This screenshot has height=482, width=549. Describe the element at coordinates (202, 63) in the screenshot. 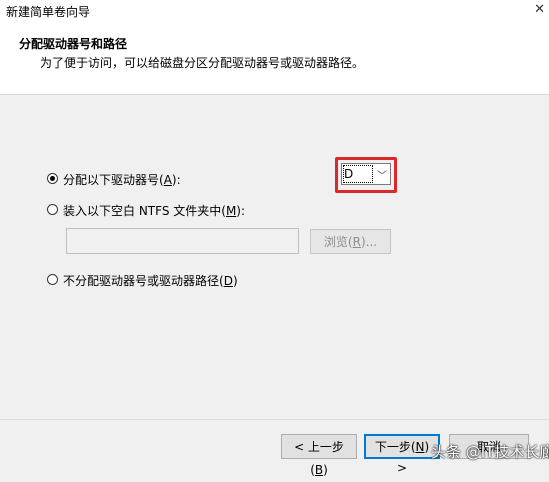

I see `page-description: 为了便于访问，可以给磁盘分区分配驱动器号或驱动器路径。` at that location.